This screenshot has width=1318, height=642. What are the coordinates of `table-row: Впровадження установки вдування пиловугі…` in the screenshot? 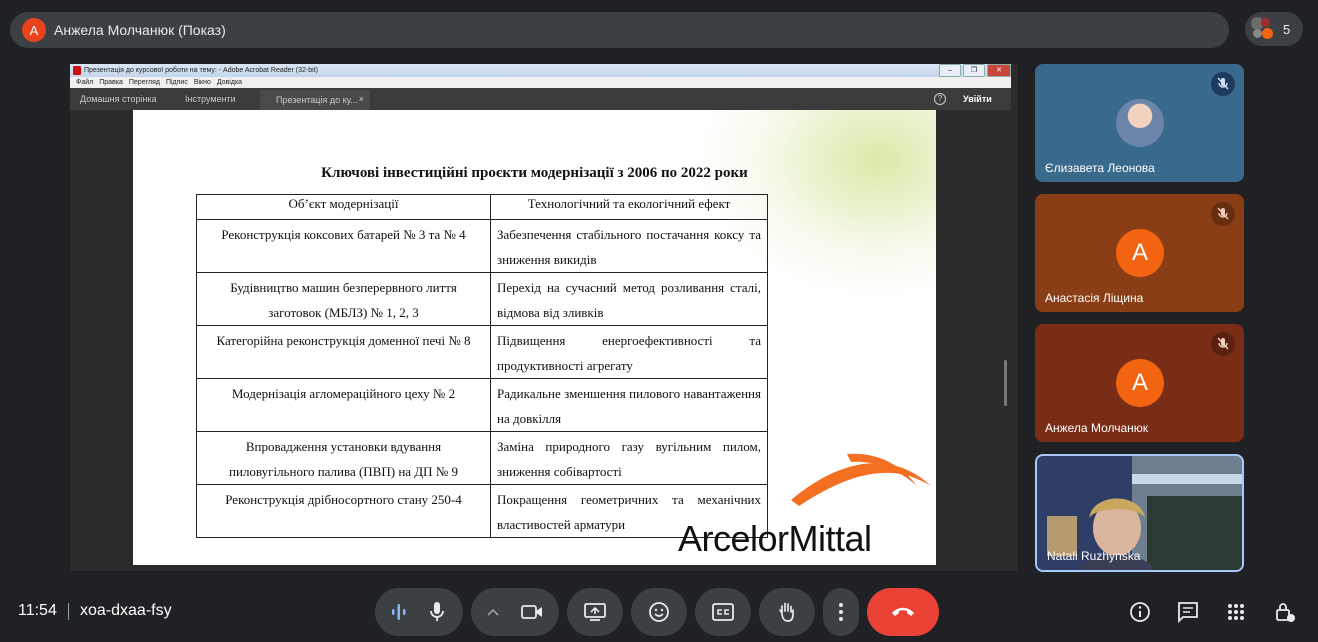 It's located at (482, 458).